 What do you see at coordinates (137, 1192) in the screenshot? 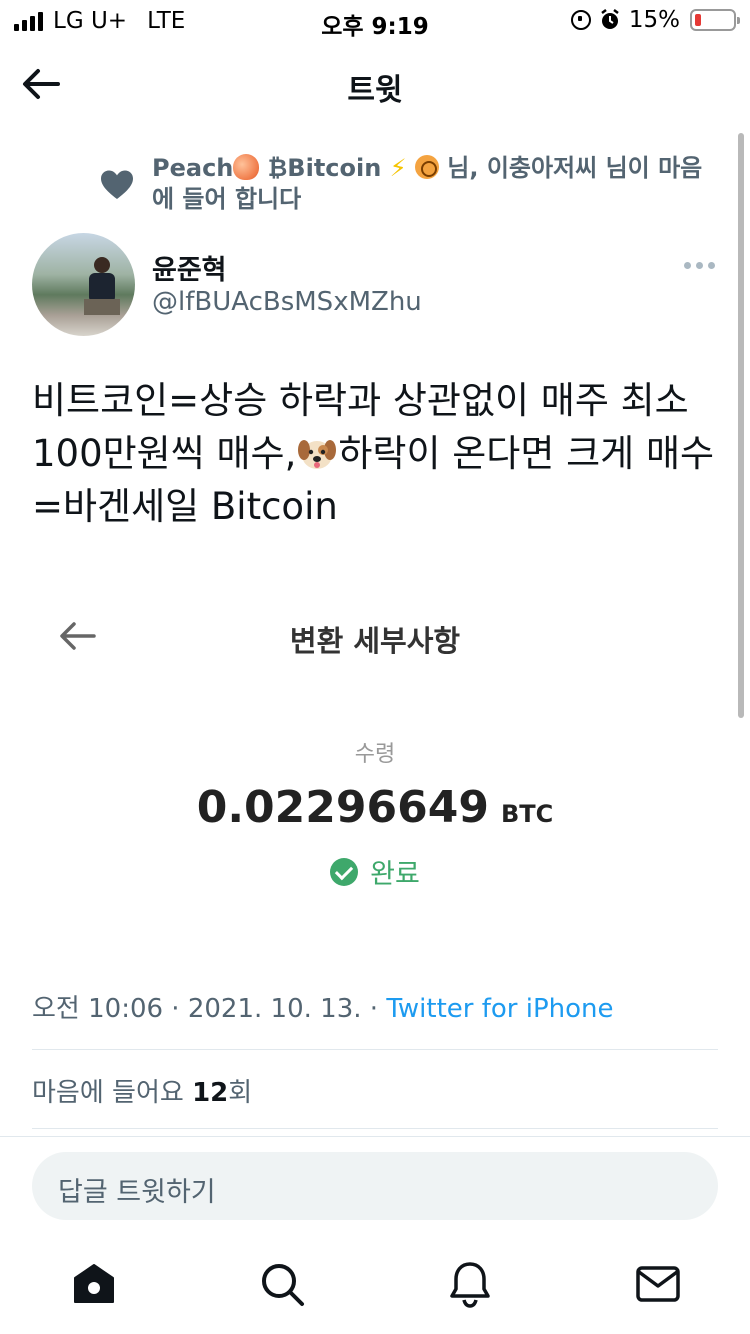
I see `reply-placeholder: 답글 트윗하기` at bounding box center [137, 1192].